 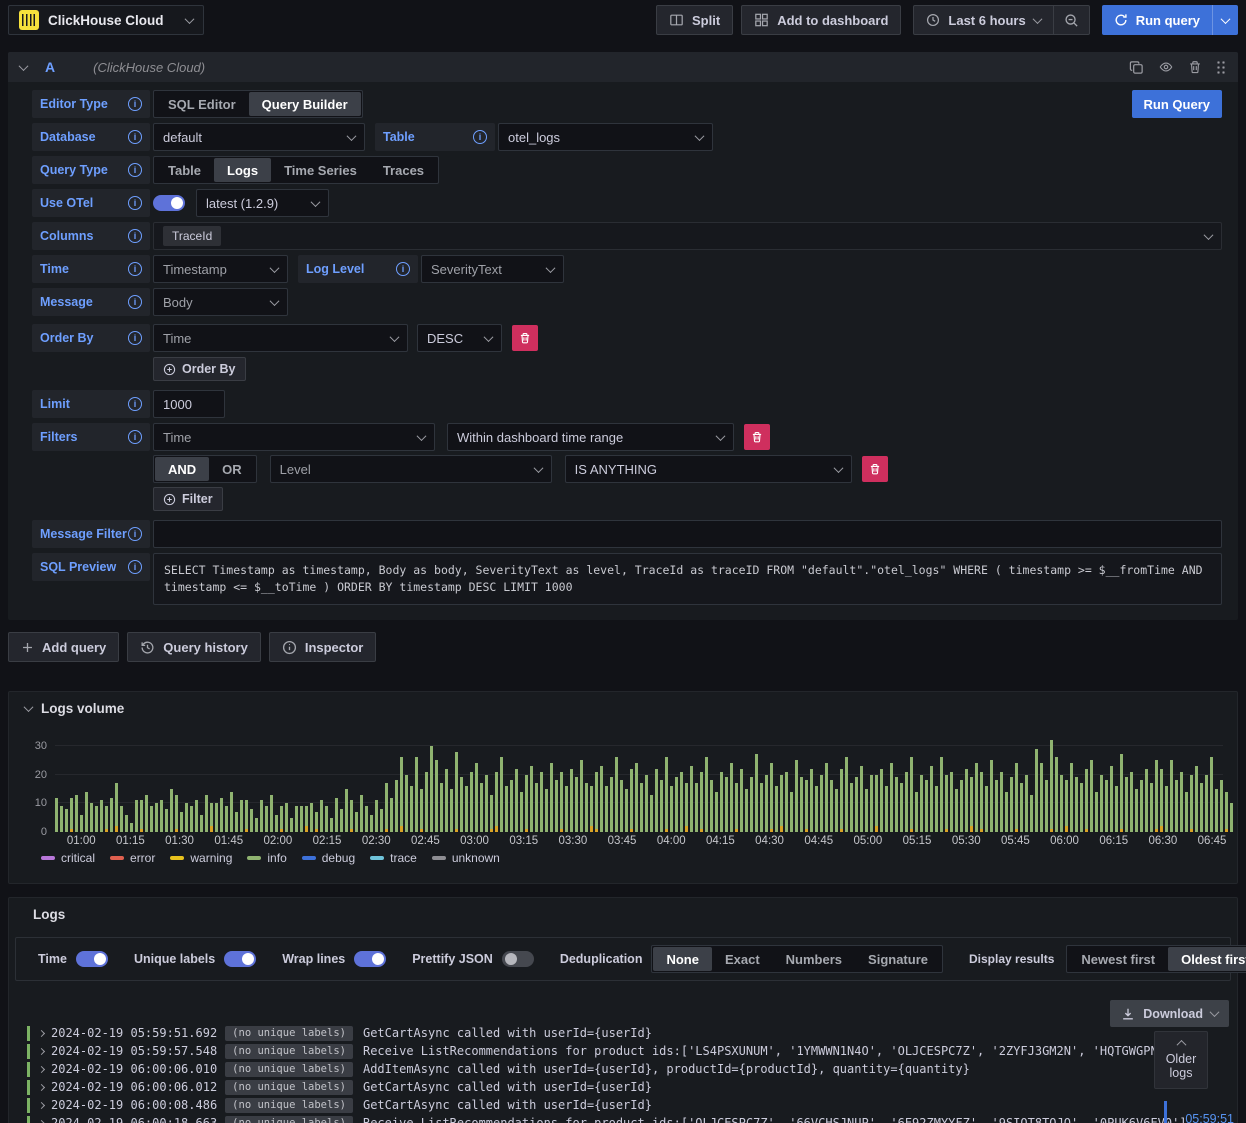 I want to click on legend-item-error: error, so click(x=132, y=858).